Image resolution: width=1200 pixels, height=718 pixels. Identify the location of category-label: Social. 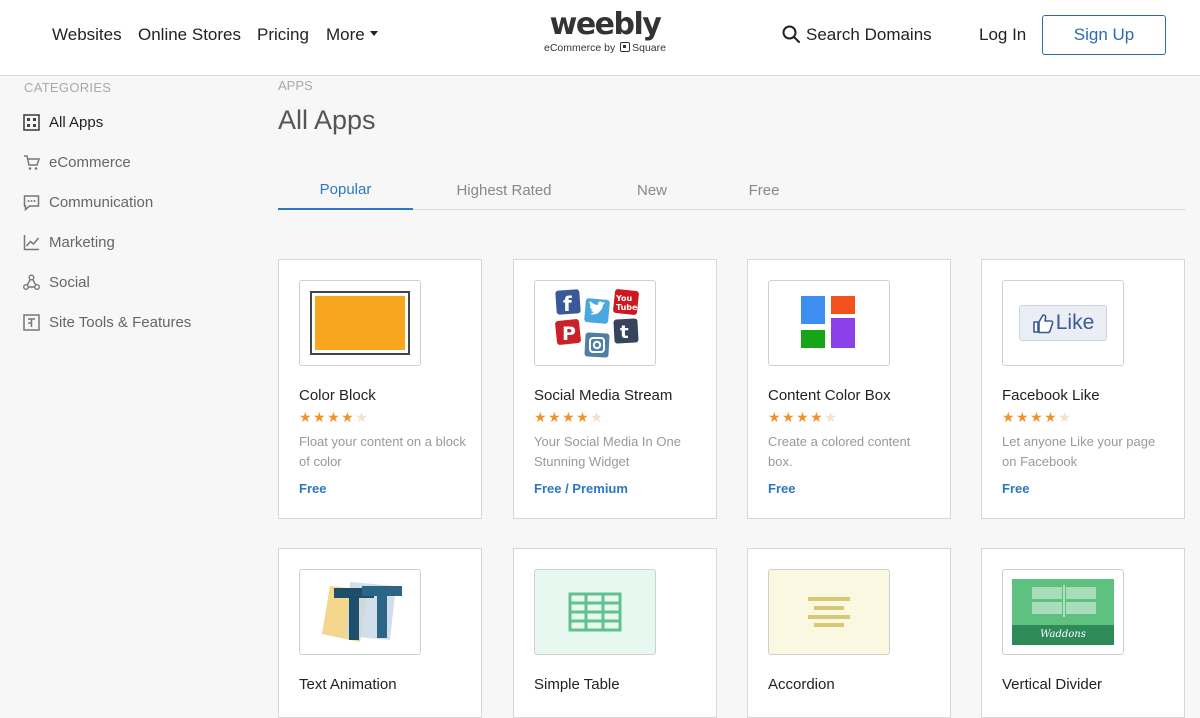
(69, 282).